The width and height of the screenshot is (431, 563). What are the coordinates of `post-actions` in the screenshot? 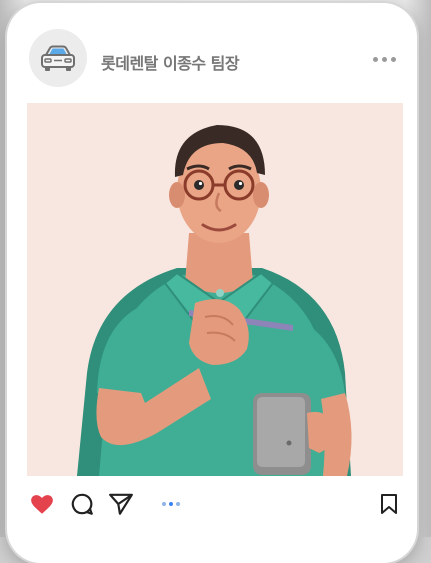 It's located at (212, 511).